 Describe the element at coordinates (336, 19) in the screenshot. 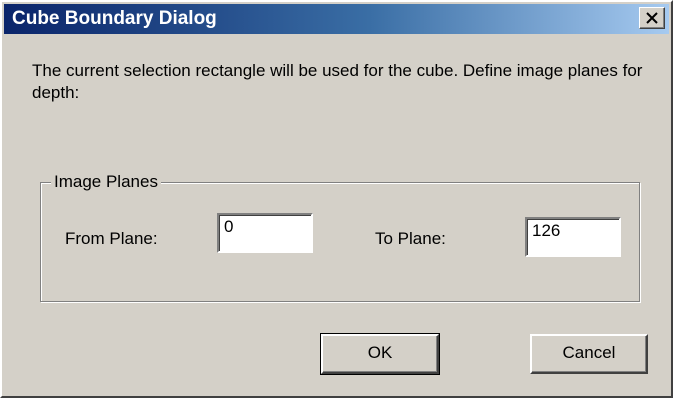

I see `title-bar: Cube Boundary Dialog` at that location.